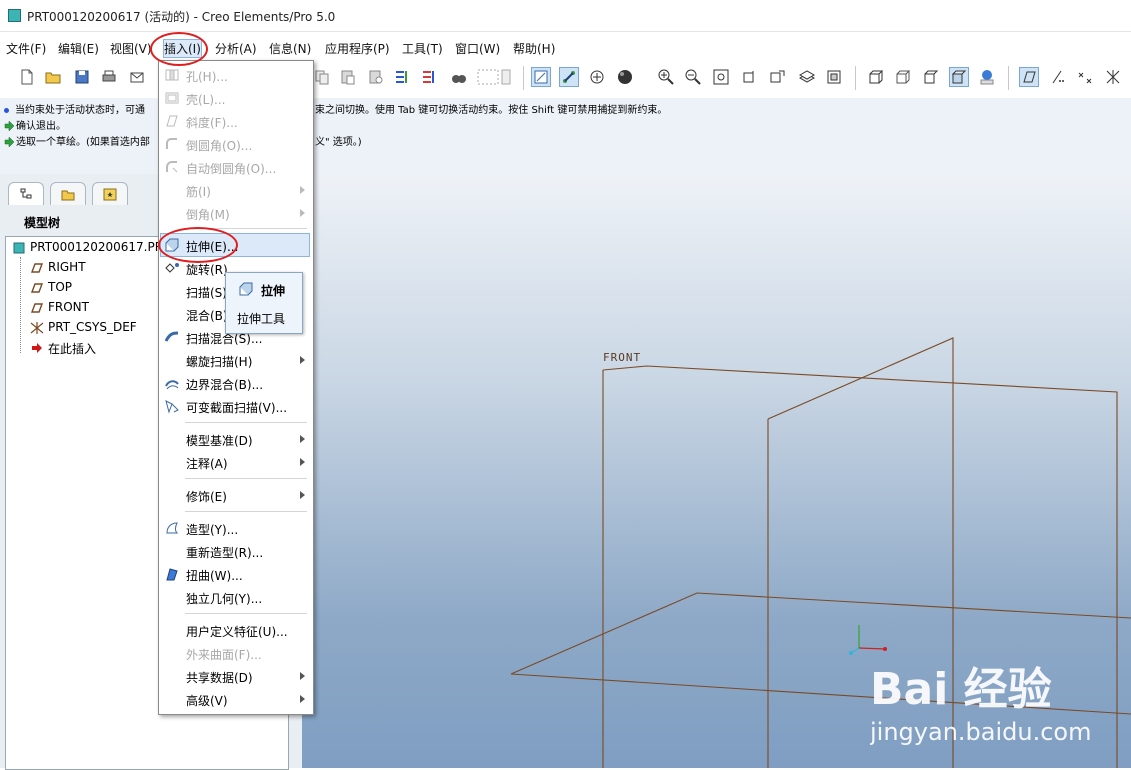 The image size is (1131, 770). Describe the element at coordinates (172, 75) in the screenshot. I see `hole-icon` at that location.